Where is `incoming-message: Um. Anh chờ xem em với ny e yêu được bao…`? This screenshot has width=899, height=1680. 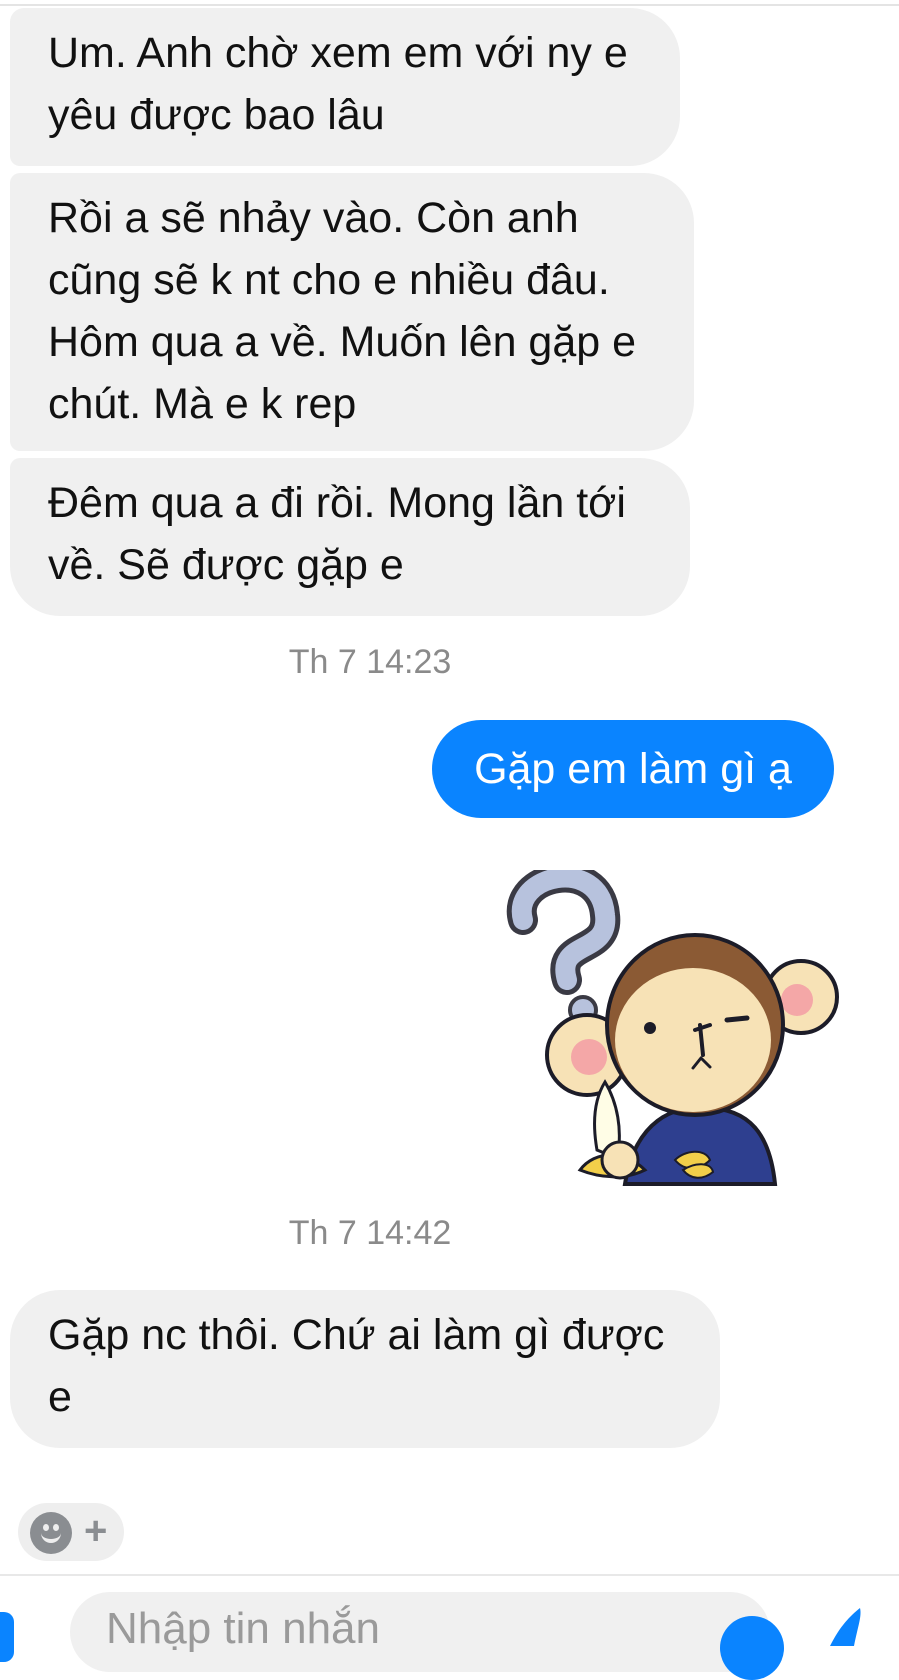
incoming-message: Um. Anh chờ xem em với ny e yêu được bao… is located at coordinates (345, 87).